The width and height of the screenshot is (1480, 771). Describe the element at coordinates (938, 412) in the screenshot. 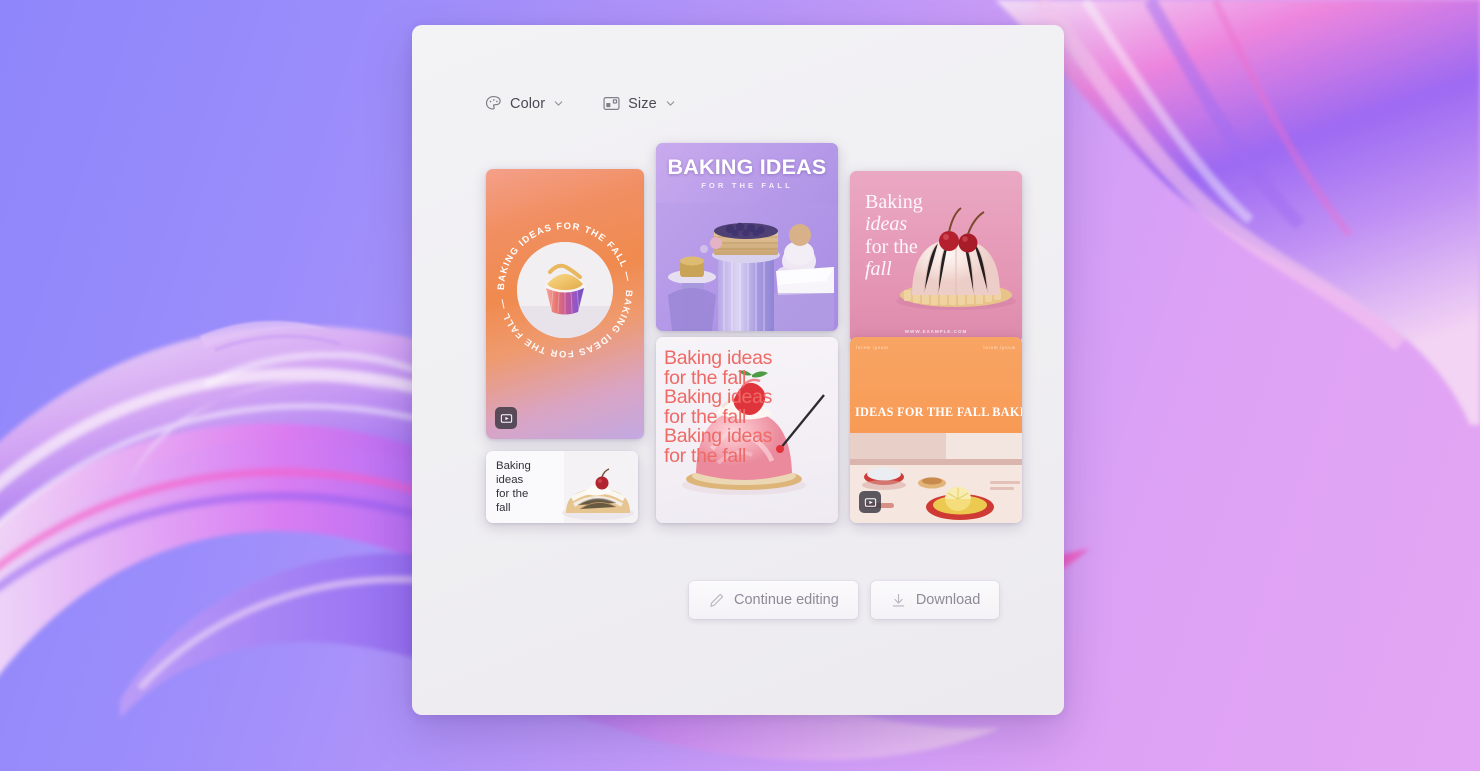

I see `marquee-text: IDEAS FOR THE FALL BAKING` at that location.